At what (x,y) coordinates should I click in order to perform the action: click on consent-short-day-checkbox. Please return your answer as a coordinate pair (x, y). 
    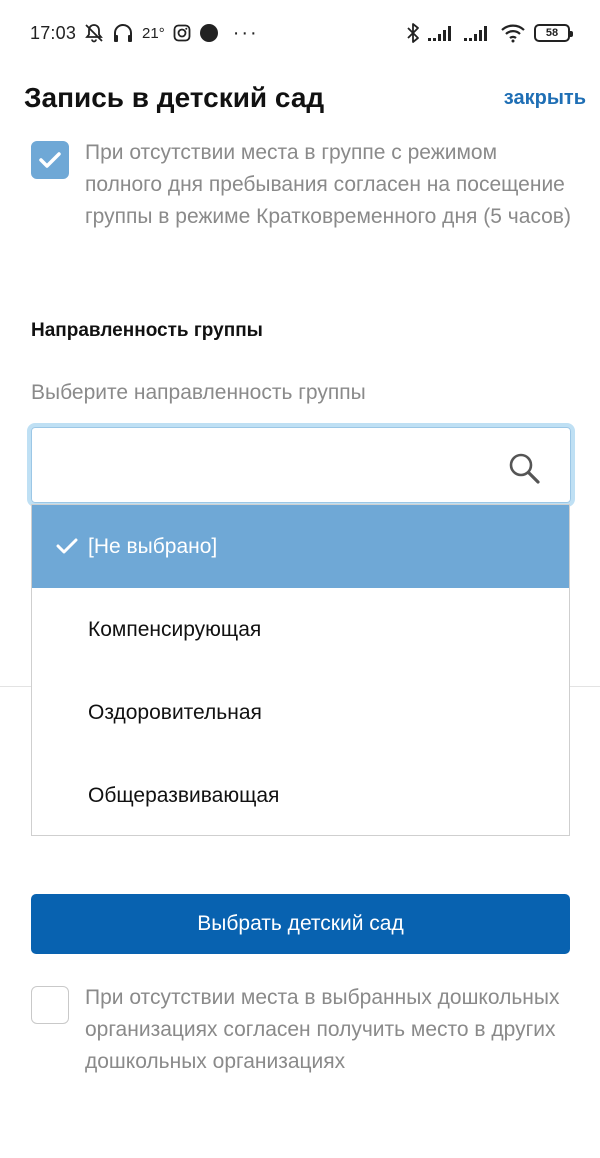
    Looking at the image, I should click on (50, 160).